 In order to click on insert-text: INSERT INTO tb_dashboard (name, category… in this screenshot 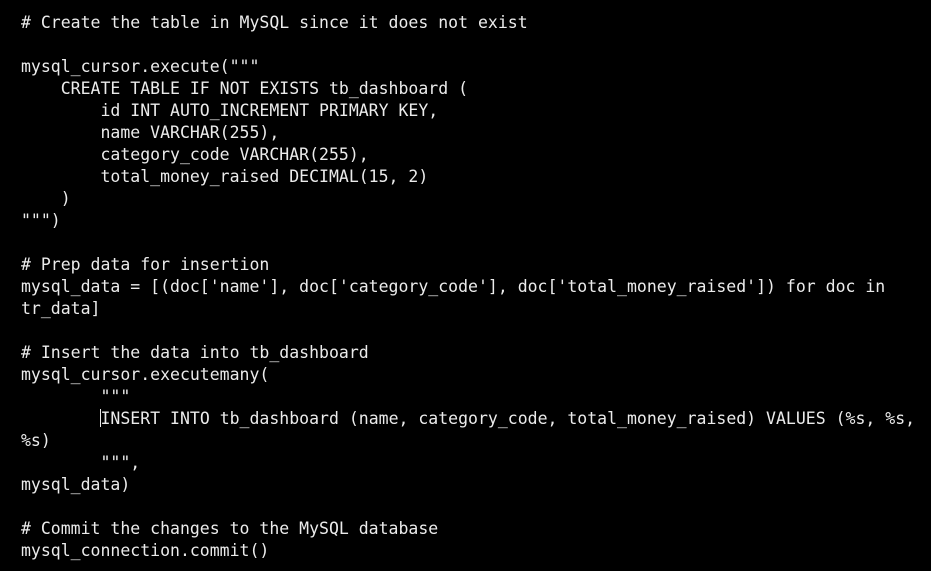, I will do `click(508, 418)`.